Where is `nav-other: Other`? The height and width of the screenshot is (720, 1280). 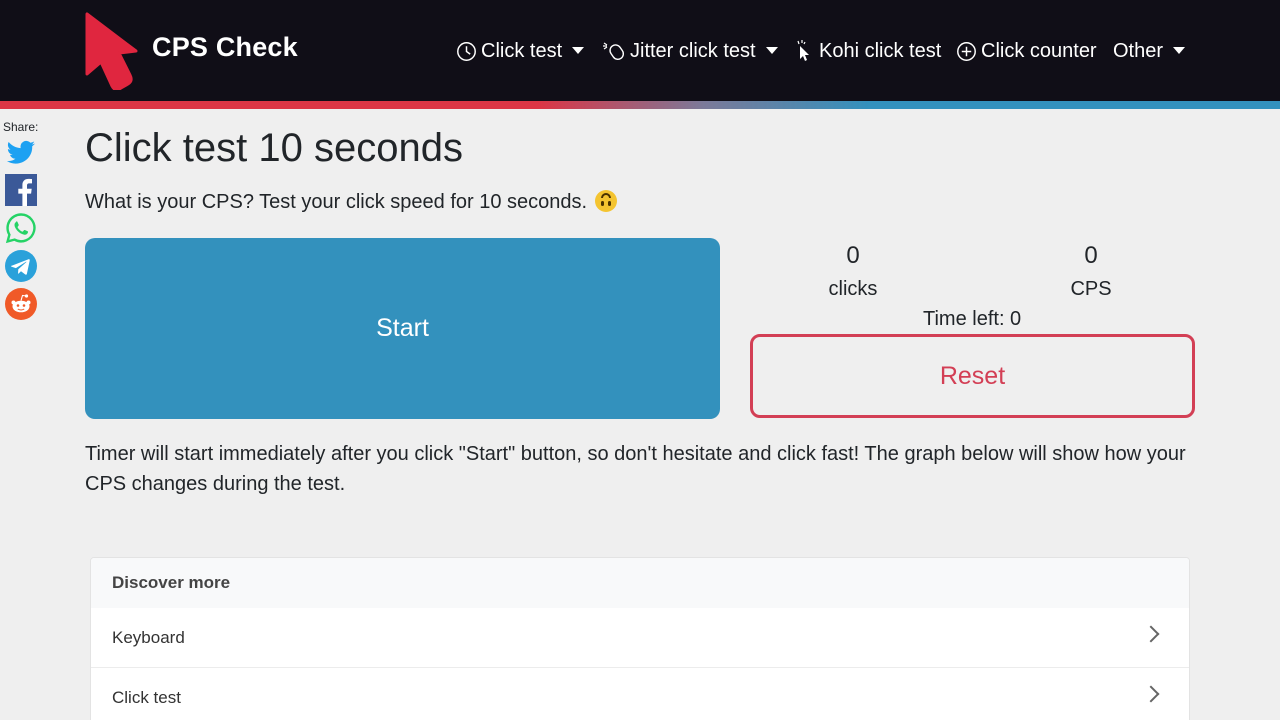
nav-other: Other is located at coordinates (1149, 51).